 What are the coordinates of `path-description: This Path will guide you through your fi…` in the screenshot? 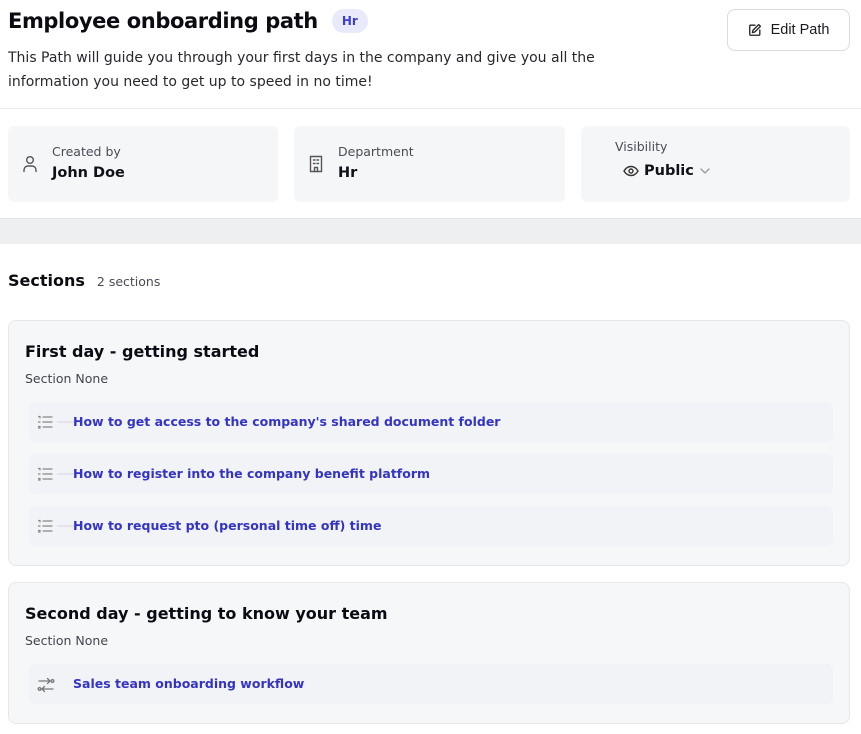 It's located at (301, 70).